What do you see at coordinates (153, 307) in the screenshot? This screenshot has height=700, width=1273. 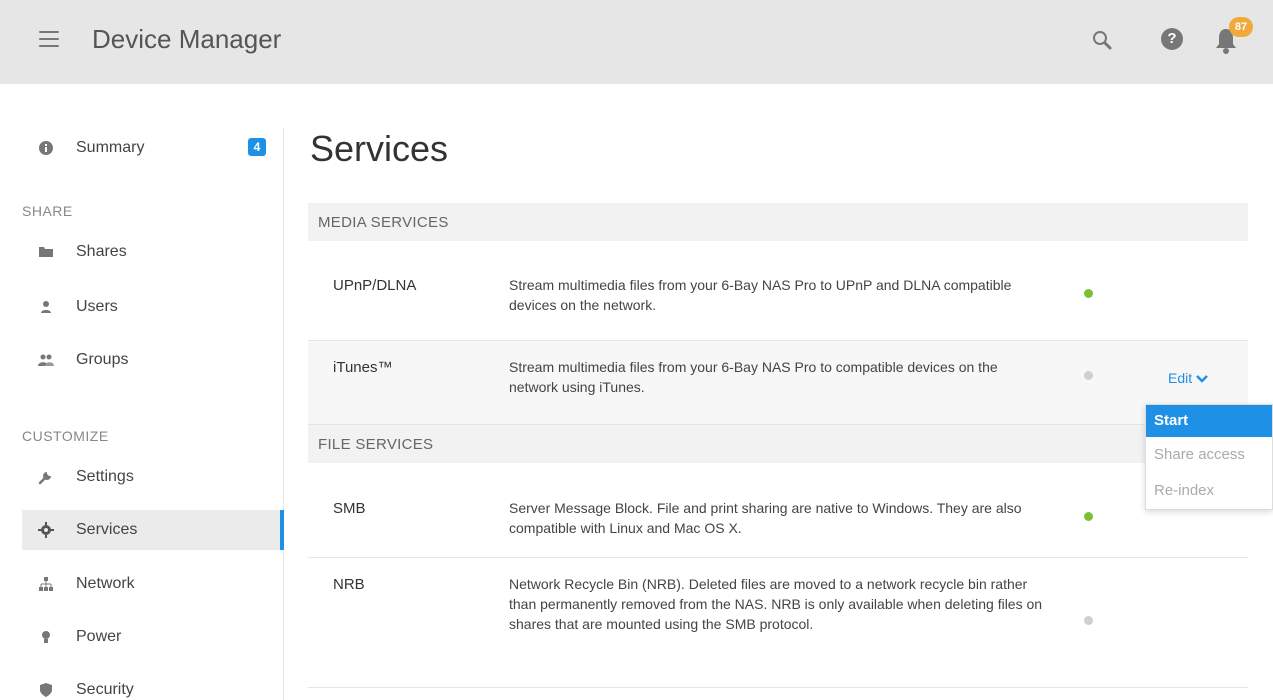 I see `sidebar-item-users: Users` at bounding box center [153, 307].